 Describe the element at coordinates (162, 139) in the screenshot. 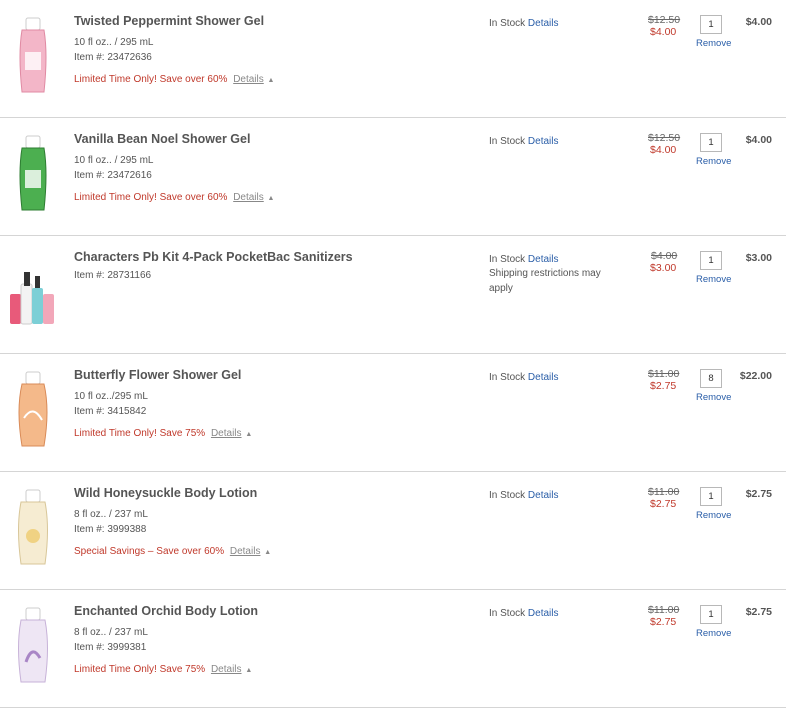

I see `product-name: Vanilla Bean Noel Shower Gel` at that location.